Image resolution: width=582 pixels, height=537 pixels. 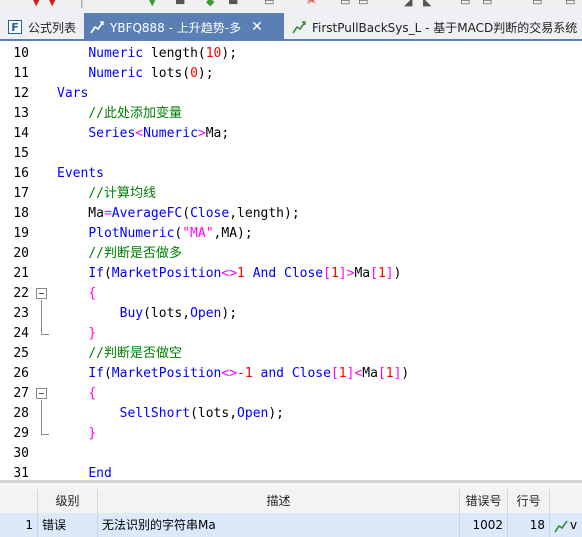 I want to click on tab-ybfq888-label: YBFQ888 - 上升趋势-多, so click(x=176, y=27).